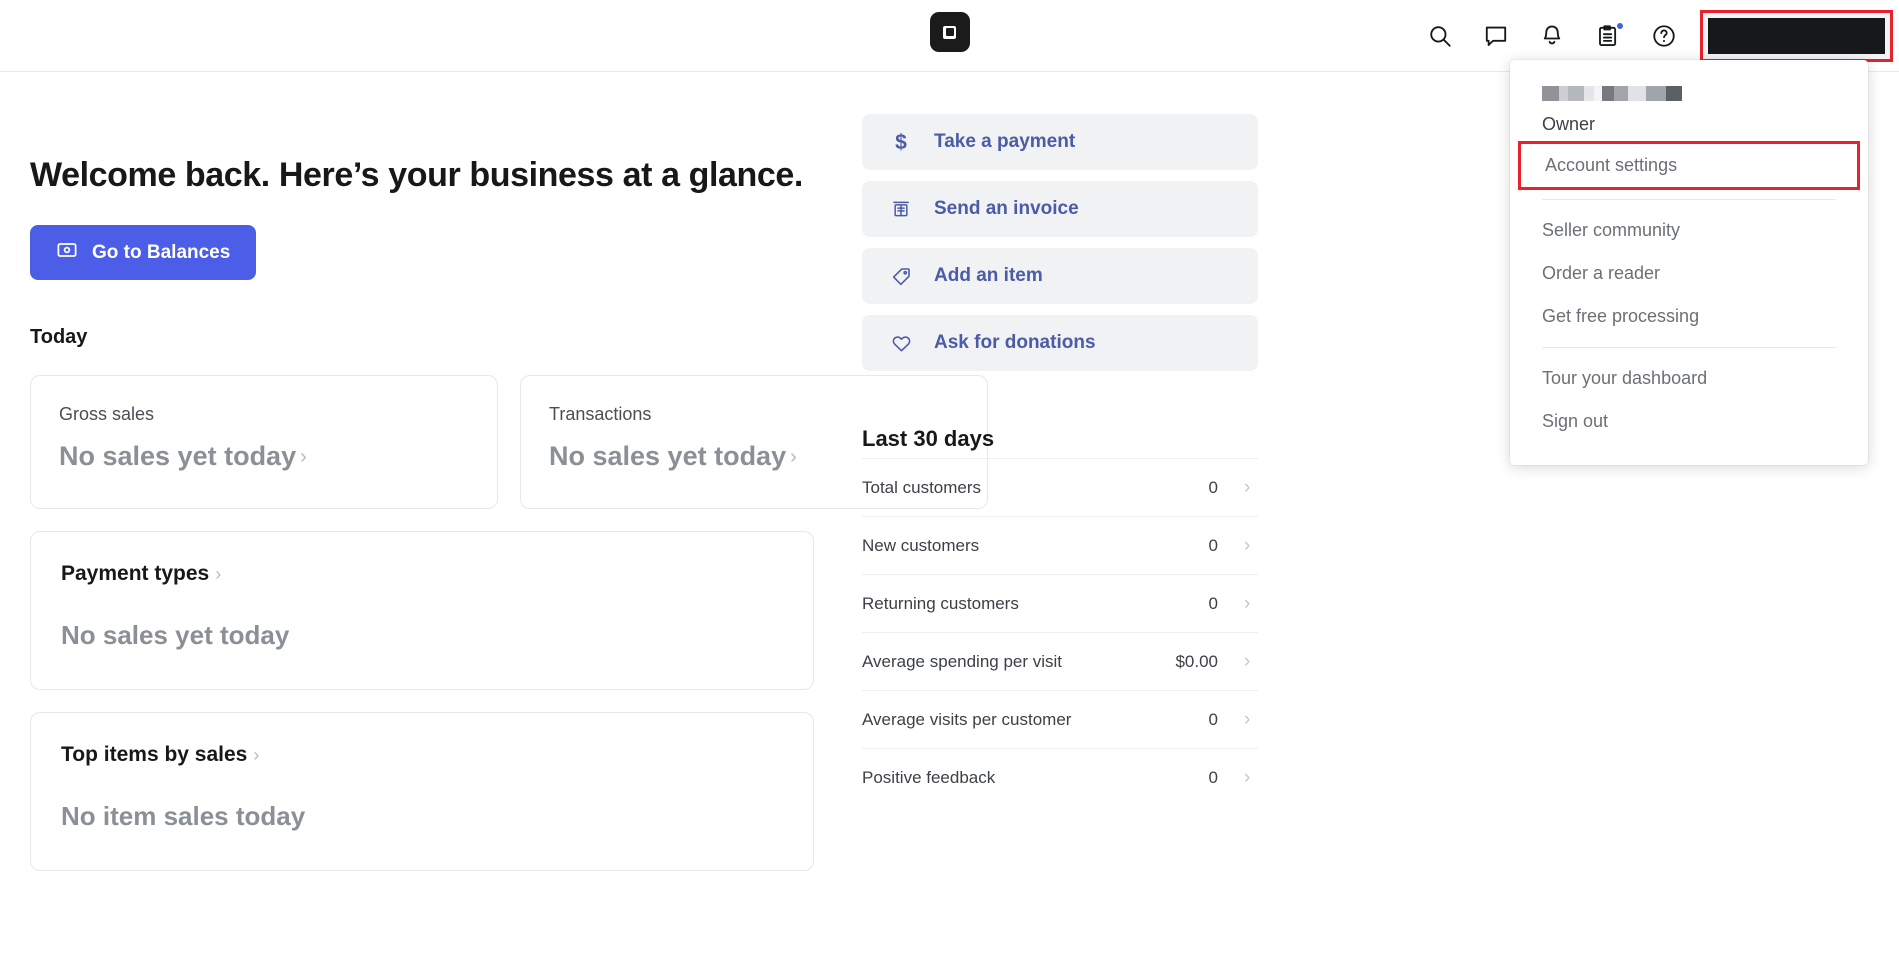 Image resolution: width=1899 pixels, height=979 pixels. What do you see at coordinates (1664, 36) in the screenshot?
I see `help-icon` at bounding box center [1664, 36].